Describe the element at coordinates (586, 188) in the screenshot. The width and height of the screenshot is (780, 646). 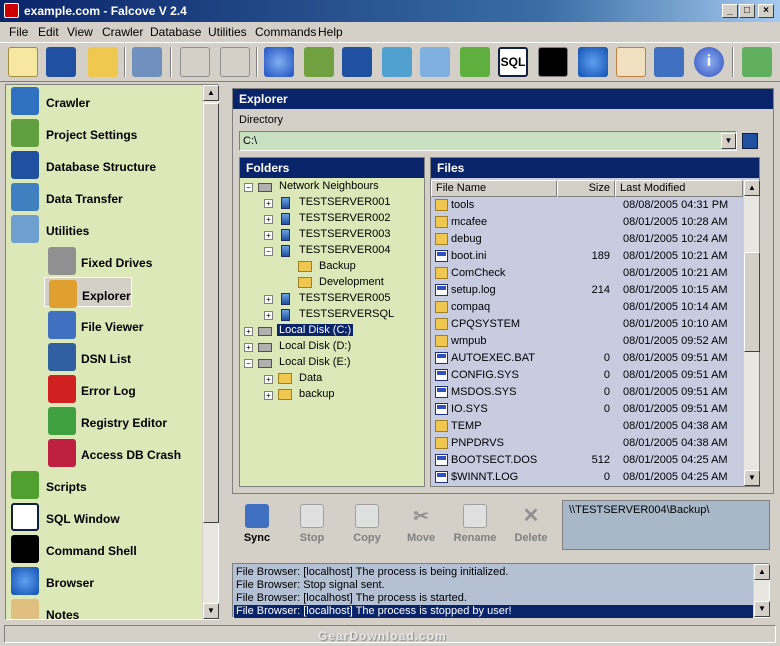
I see `column-size: Size` at that location.